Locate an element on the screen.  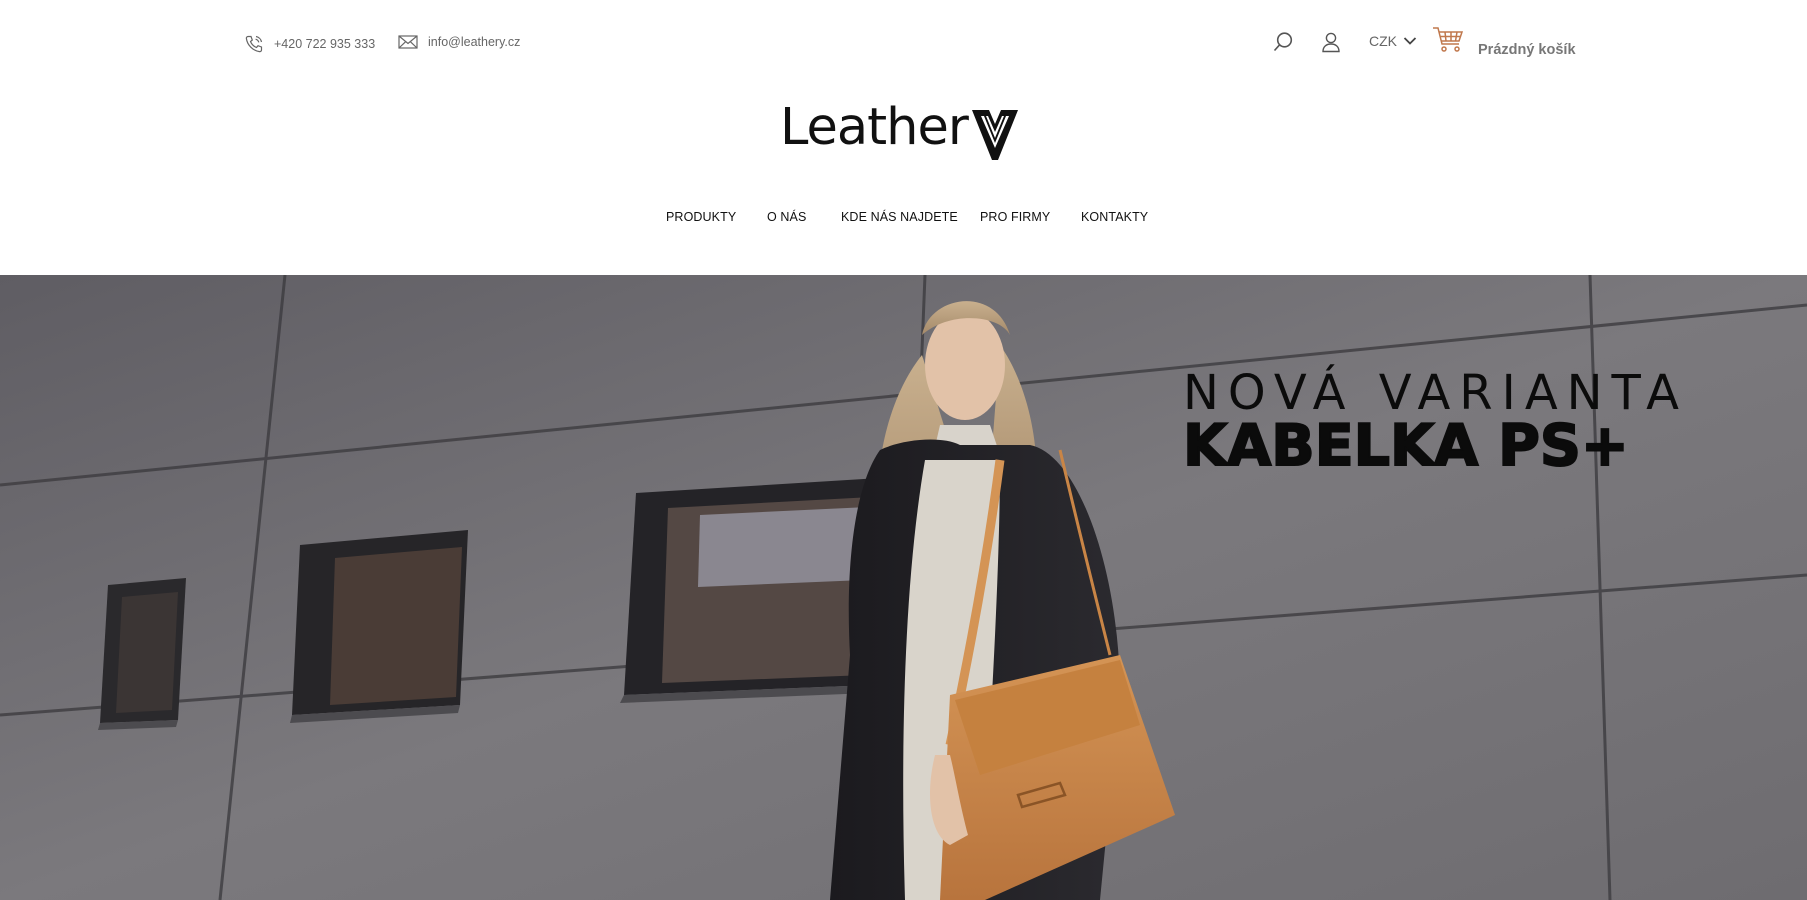
cart-button: Prázdný košík is located at coordinates (1504, 42).